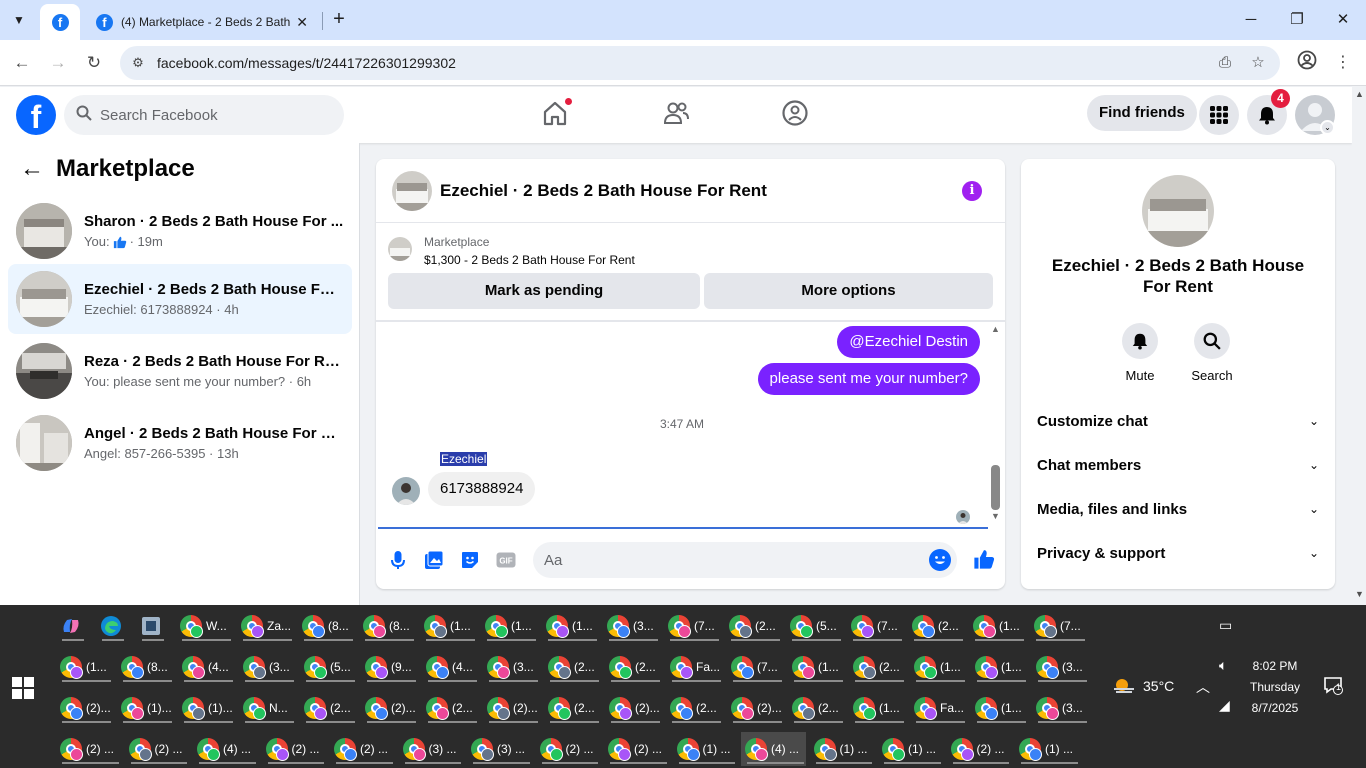 The width and height of the screenshot is (1366, 768). Describe the element at coordinates (1275, 687) in the screenshot. I see `taskbar-clock: 8:02 PM Thursday 8/7/2025` at that location.